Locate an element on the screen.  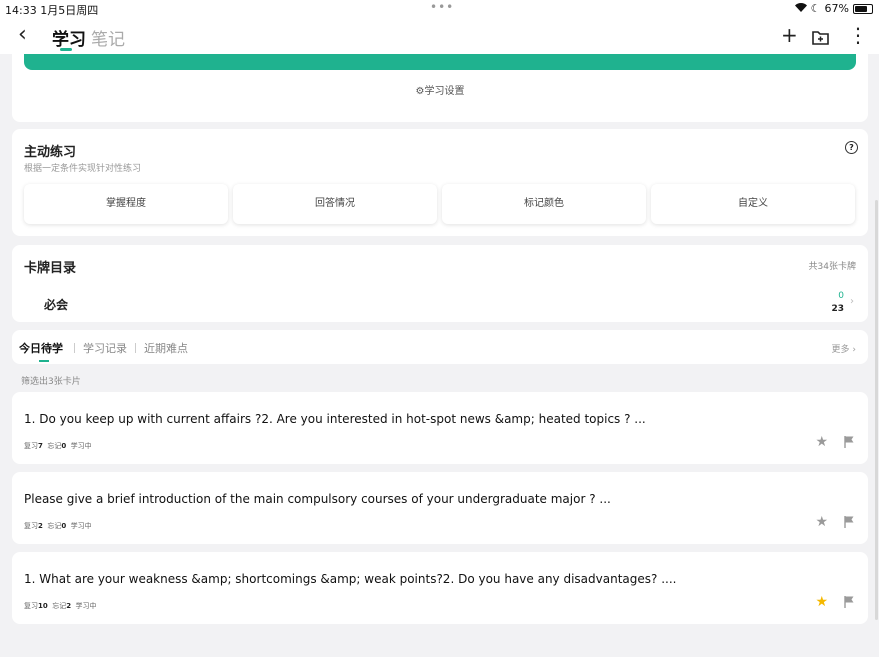
more-link: 更多 › is located at coordinates (844, 348).